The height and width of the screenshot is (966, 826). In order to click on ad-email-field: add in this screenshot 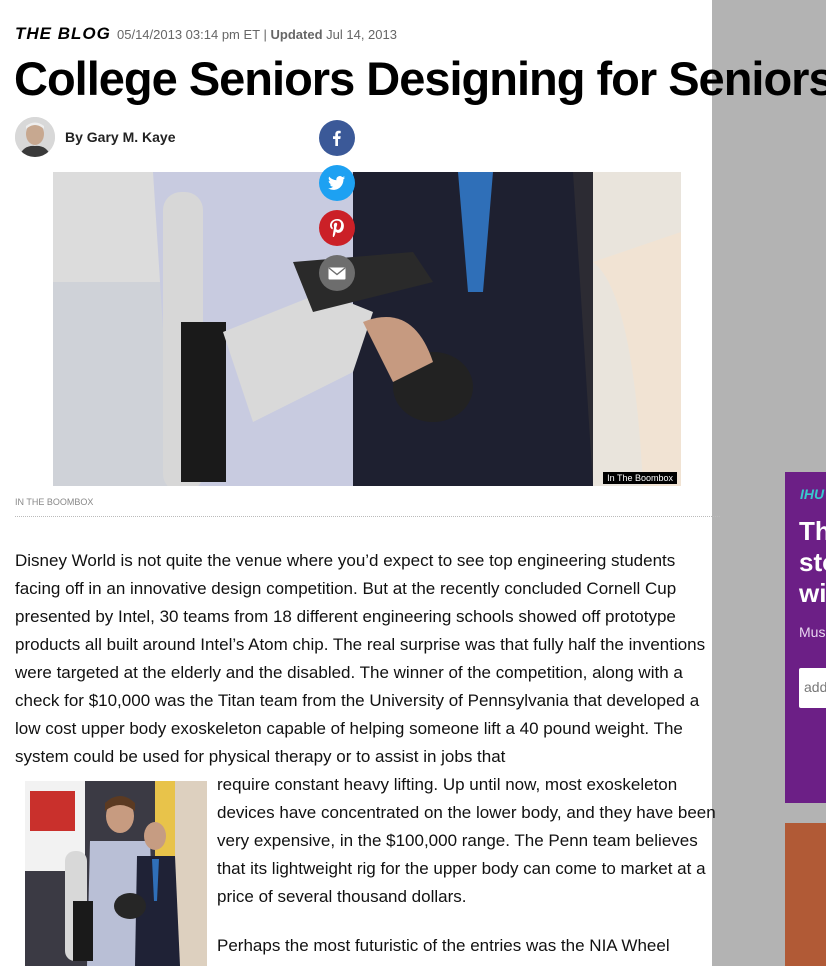, I will do `click(812, 688)`.